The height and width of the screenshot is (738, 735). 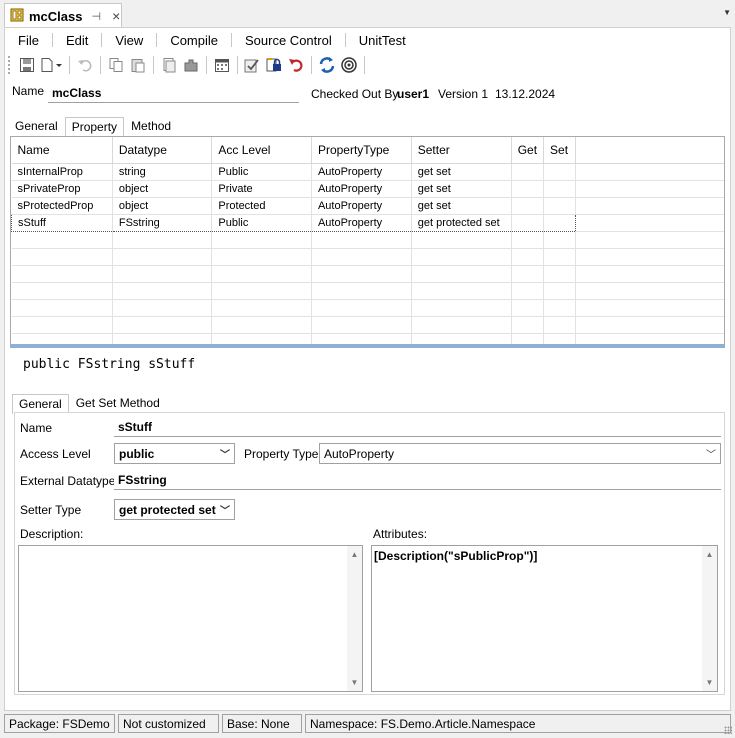 What do you see at coordinates (62, 206) in the screenshot?
I see `cell-name: sProtectedProp` at bounding box center [62, 206].